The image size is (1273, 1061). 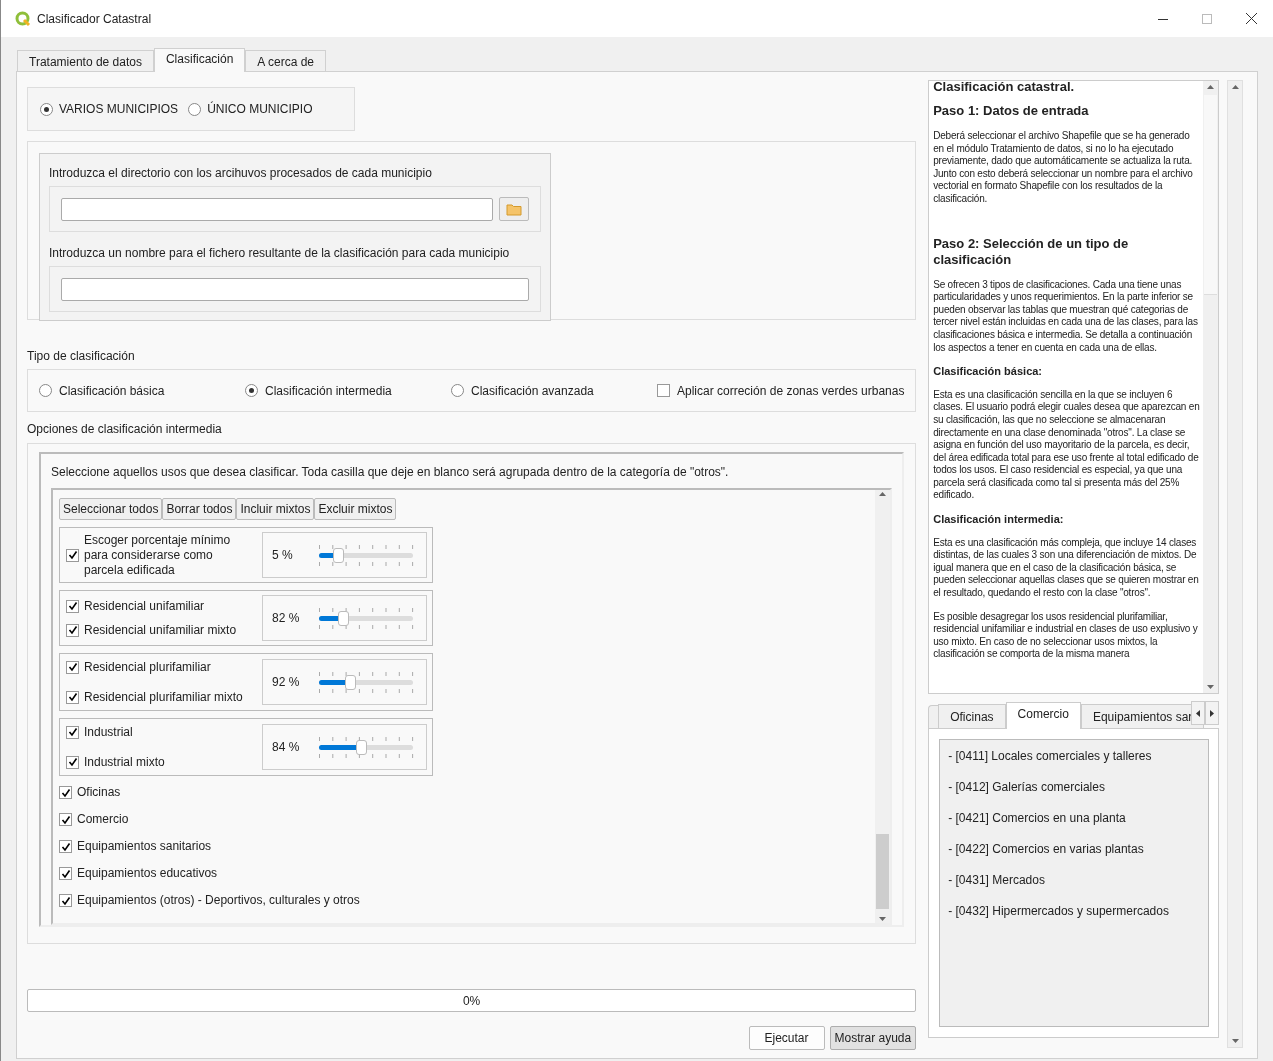 I want to click on field-label: Introduzca el directorio con los arcihuvos procesados de cada municipio, so click(x=241, y=173).